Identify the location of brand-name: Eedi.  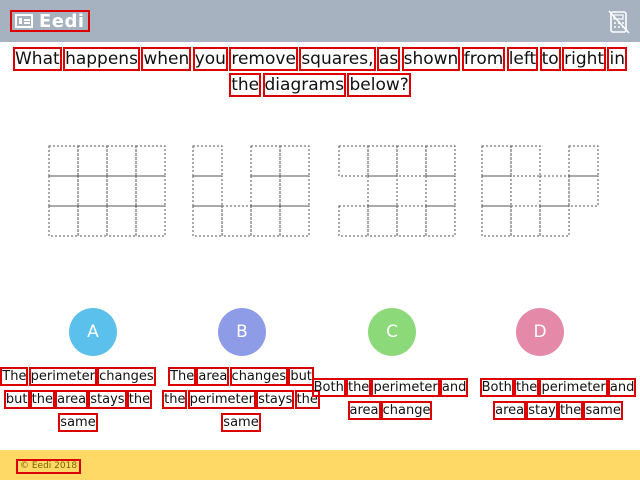
(62, 21).